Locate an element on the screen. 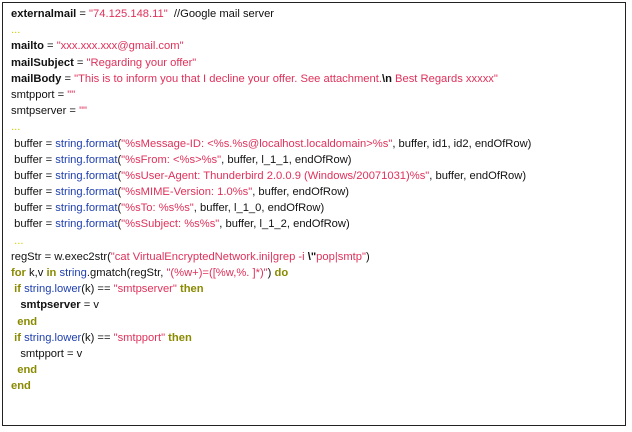 The image size is (632, 432). code-token: , buffer, l_1_2, endOfRow) is located at coordinates (284, 224).